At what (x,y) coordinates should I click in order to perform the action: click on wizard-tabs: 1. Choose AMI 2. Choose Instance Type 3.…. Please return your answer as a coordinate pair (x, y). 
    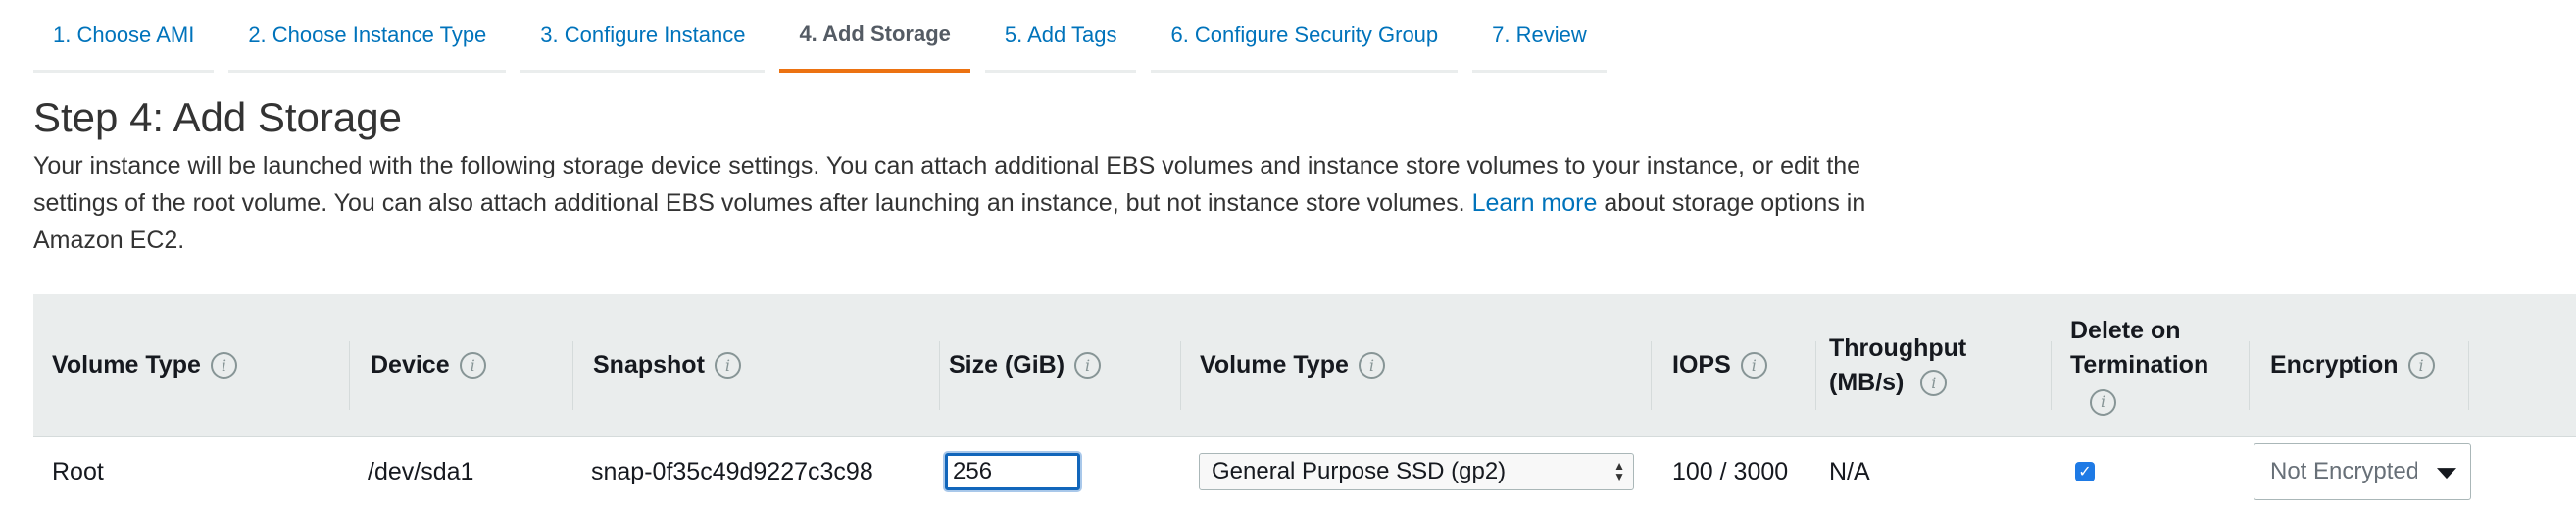
    Looking at the image, I should click on (827, 36).